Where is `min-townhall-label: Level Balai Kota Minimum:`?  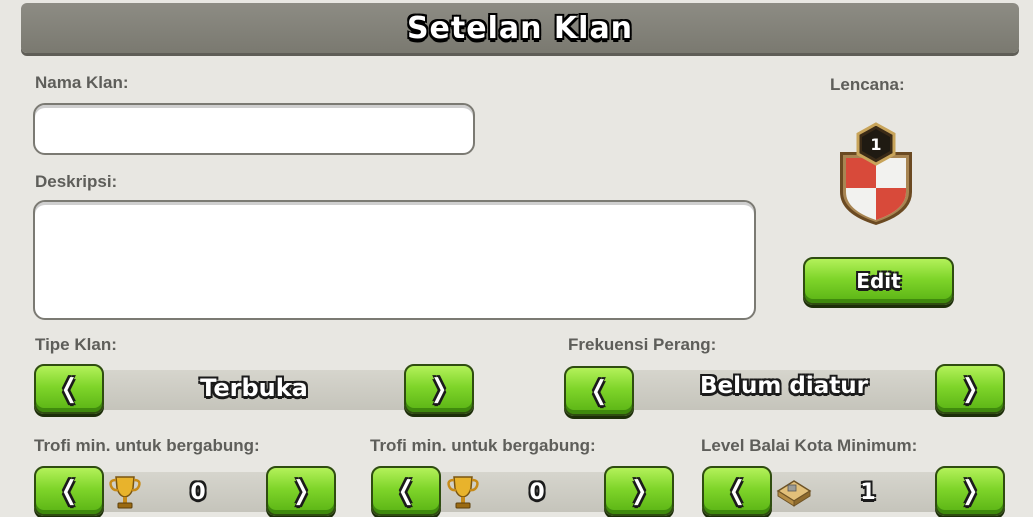 min-townhall-label: Level Balai Kota Minimum: is located at coordinates (809, 445).